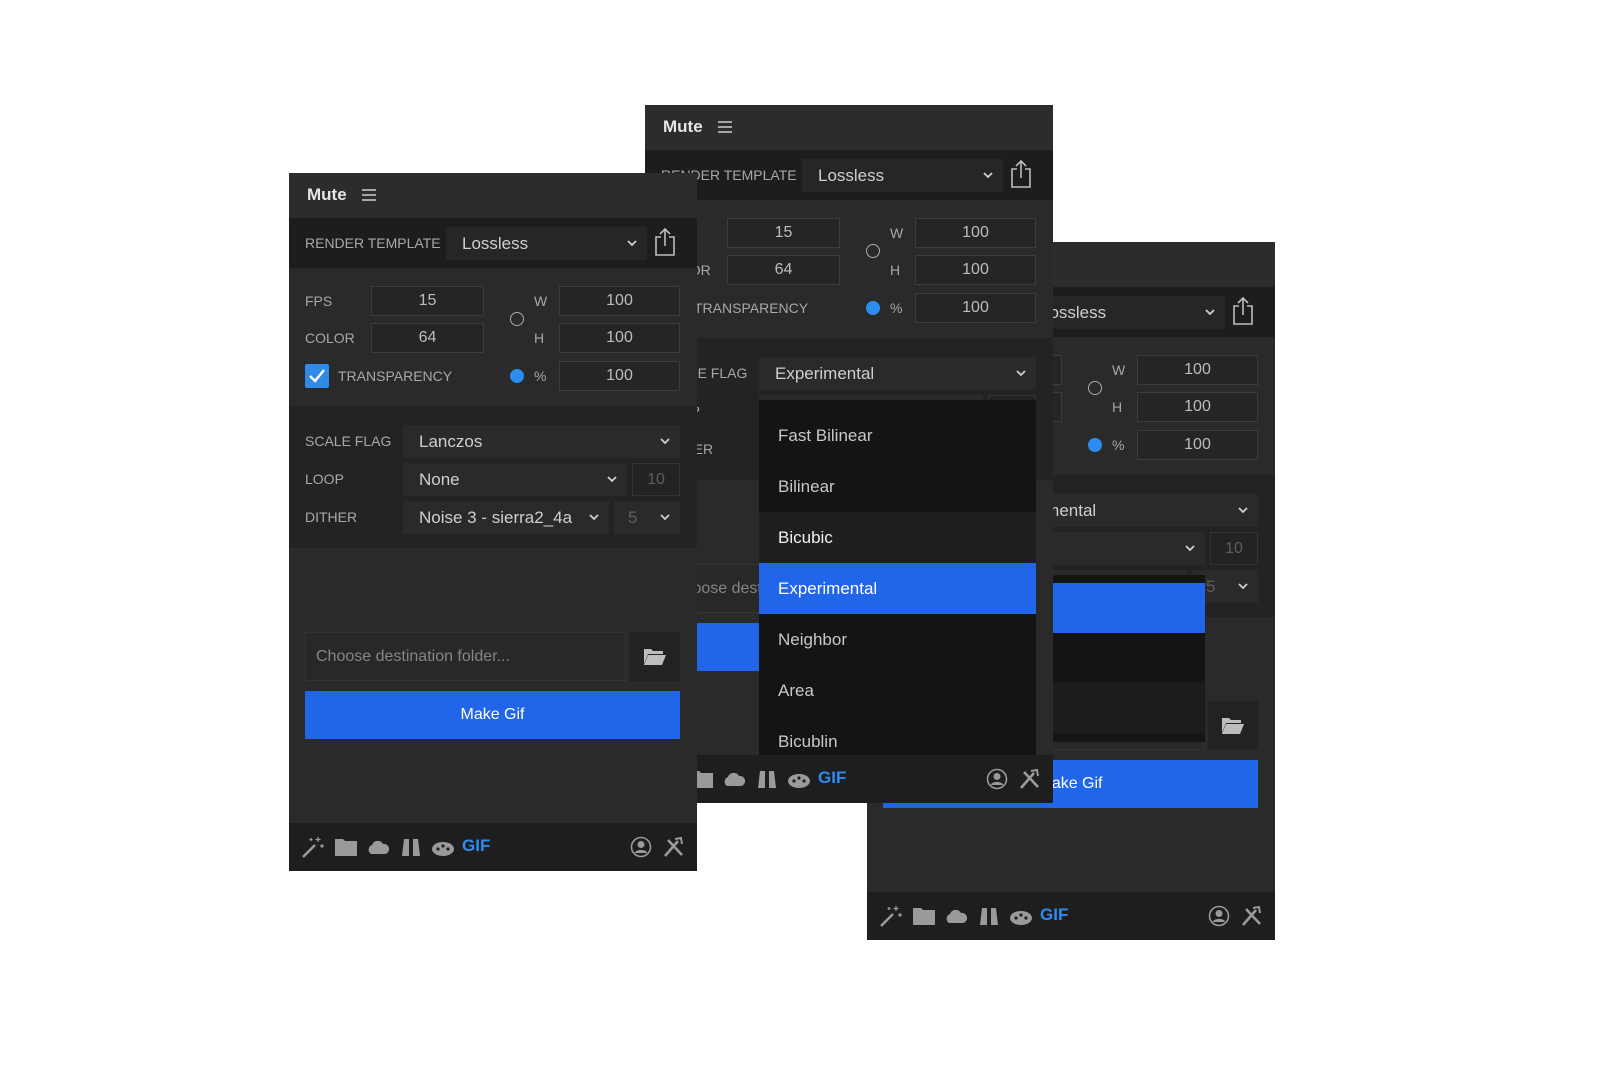 This screenshot has height=1075, width=1612. Describe the element at coordinates (897, 639) in the screenshot. I see `scale-flag-option: Neighbor` at that location.